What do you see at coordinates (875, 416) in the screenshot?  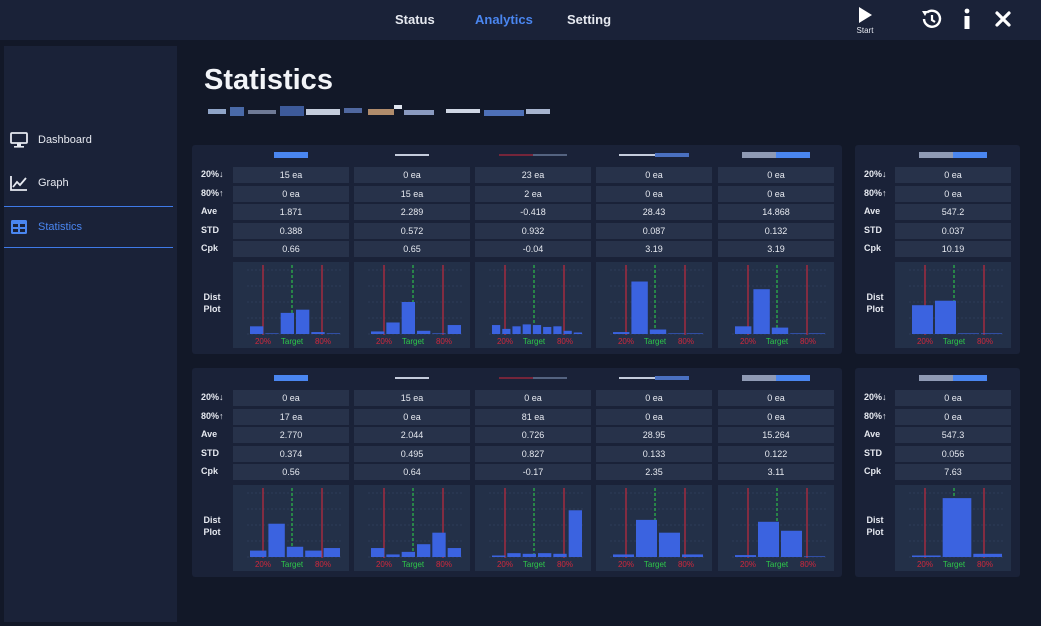 I see `row-label: 80%↑` at bounding box center [875, 416].